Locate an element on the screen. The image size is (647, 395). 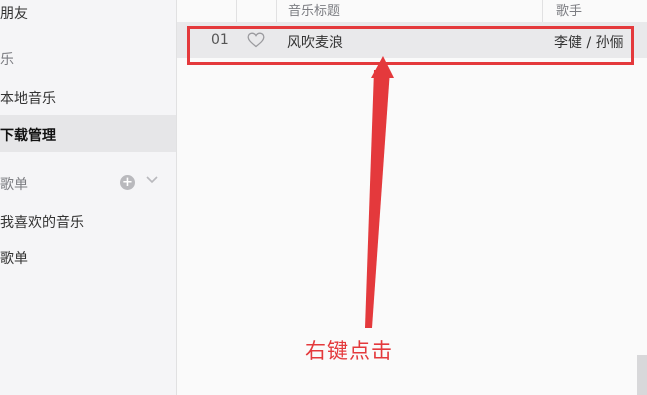
sidebar-item-liked-music: 我喜欢的音乐 is located at coordinates (42, 222).